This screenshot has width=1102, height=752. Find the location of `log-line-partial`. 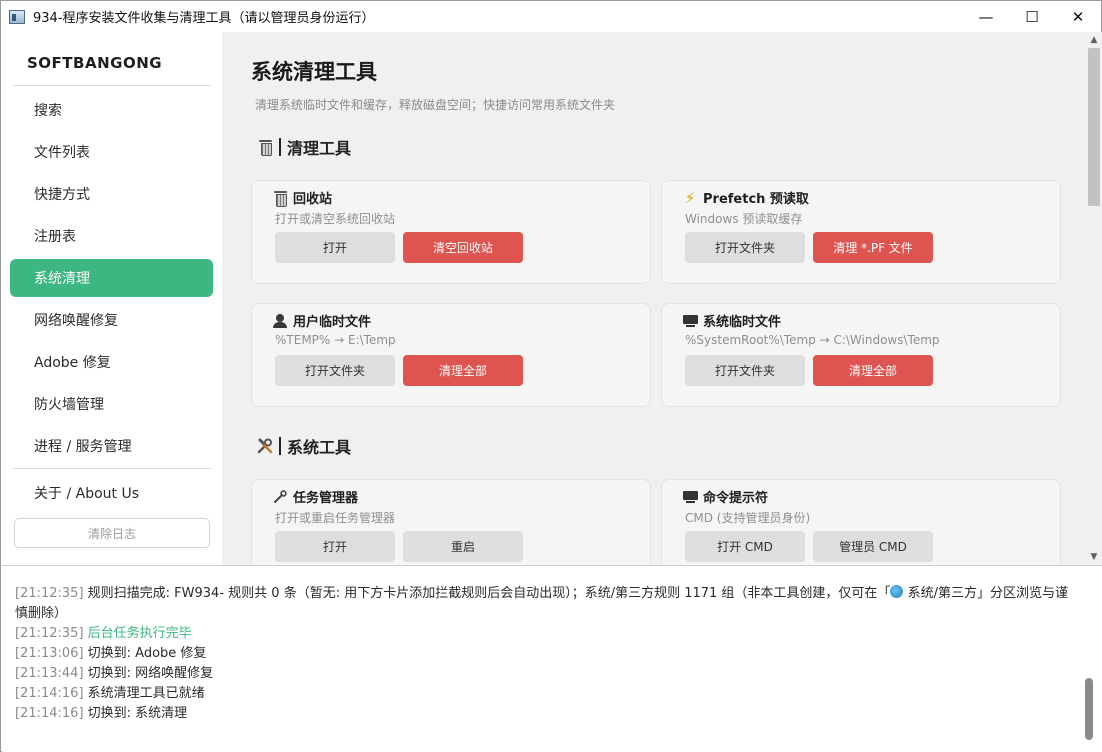

log-line-partial is located at coordinates (17, 569).